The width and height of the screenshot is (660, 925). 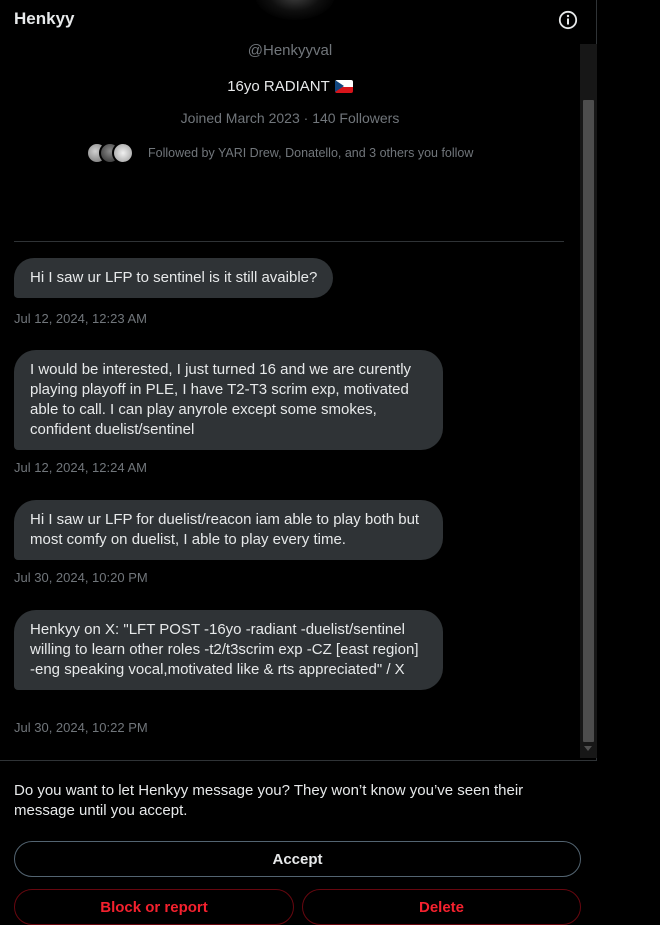 What do you see at coordinates (123, 153) in the screenshot?
I see `avatar` at bounding box center [123, 153].